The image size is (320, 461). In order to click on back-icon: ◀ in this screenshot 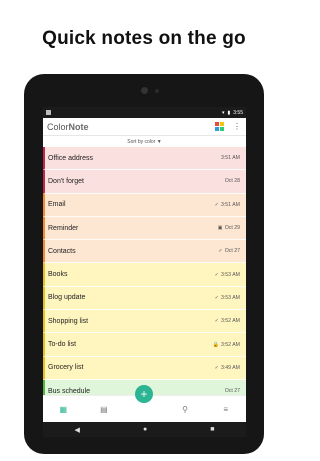, I will do `click(77, 430)`.